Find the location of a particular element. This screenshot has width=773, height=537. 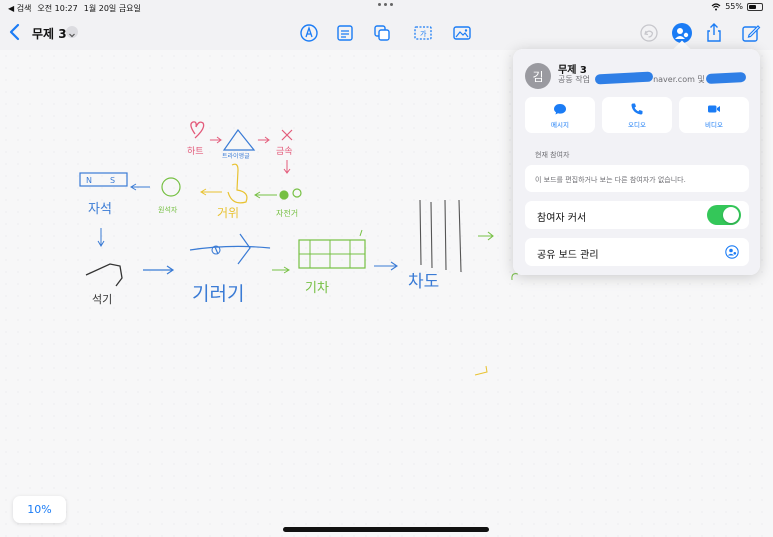

participant-cursor-row: 참여자 커서 is located at coordinates (637, 215).